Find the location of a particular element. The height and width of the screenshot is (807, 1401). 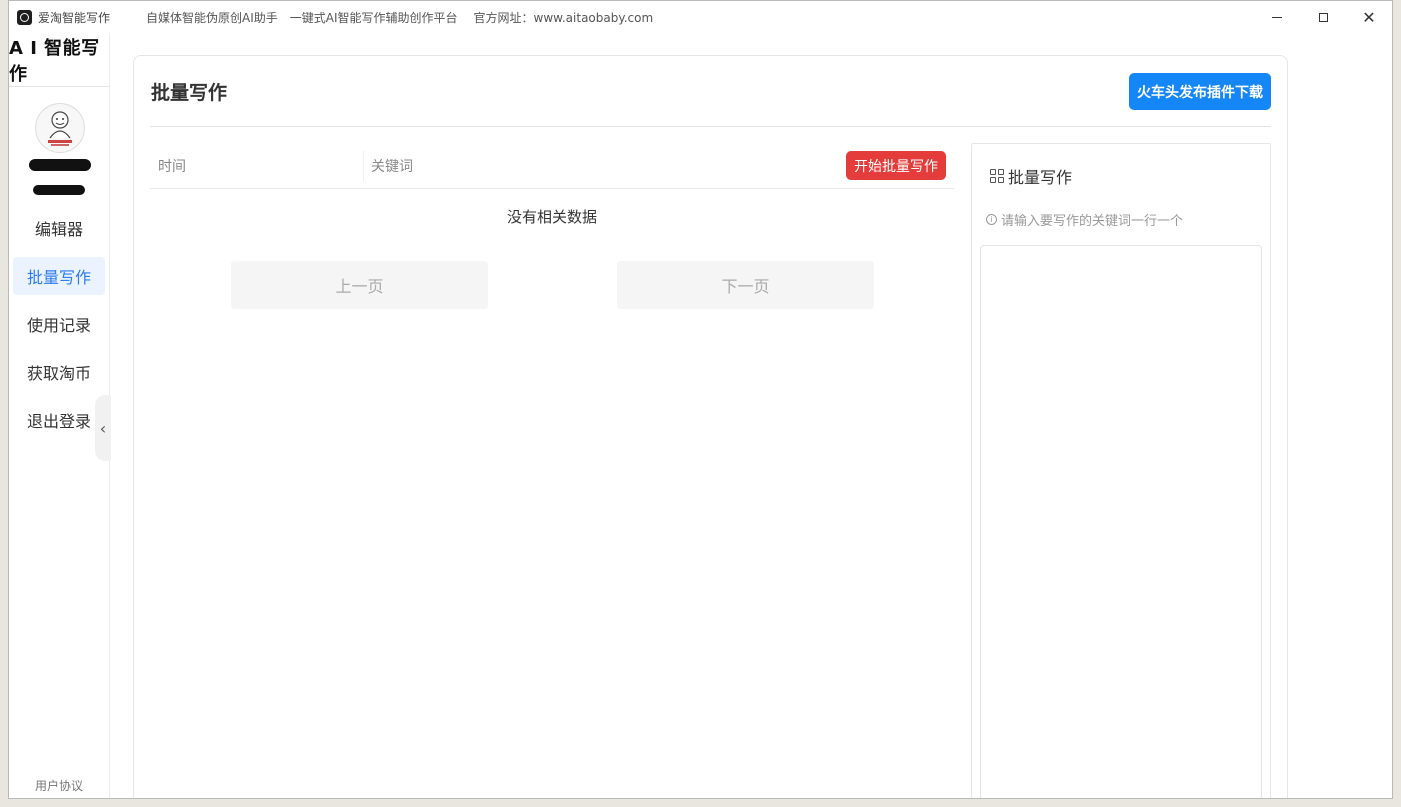

sidebar-collapse-button: ‹ is located at coordinates (103, 428).